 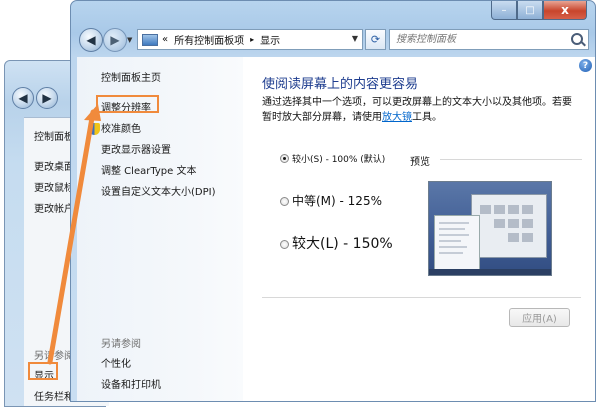 I want to click on sidebar-personalization: 个性化, so click(x=116, y=362).